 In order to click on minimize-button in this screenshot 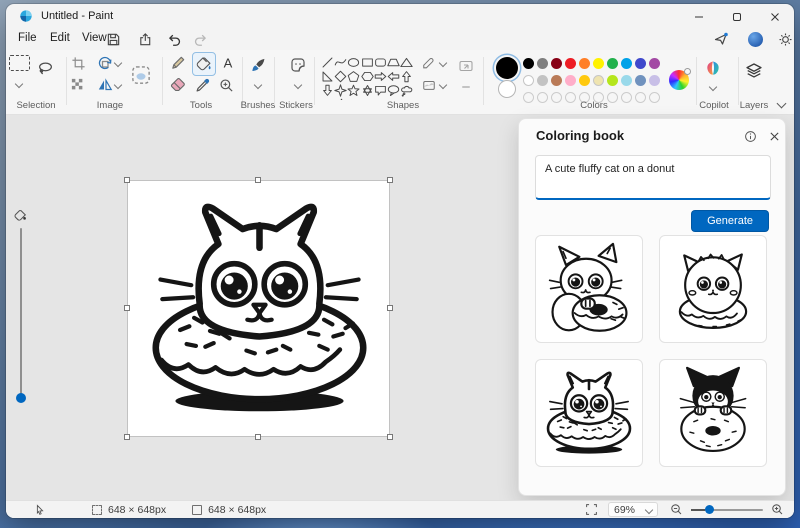, I will do `click(699, 17)`.